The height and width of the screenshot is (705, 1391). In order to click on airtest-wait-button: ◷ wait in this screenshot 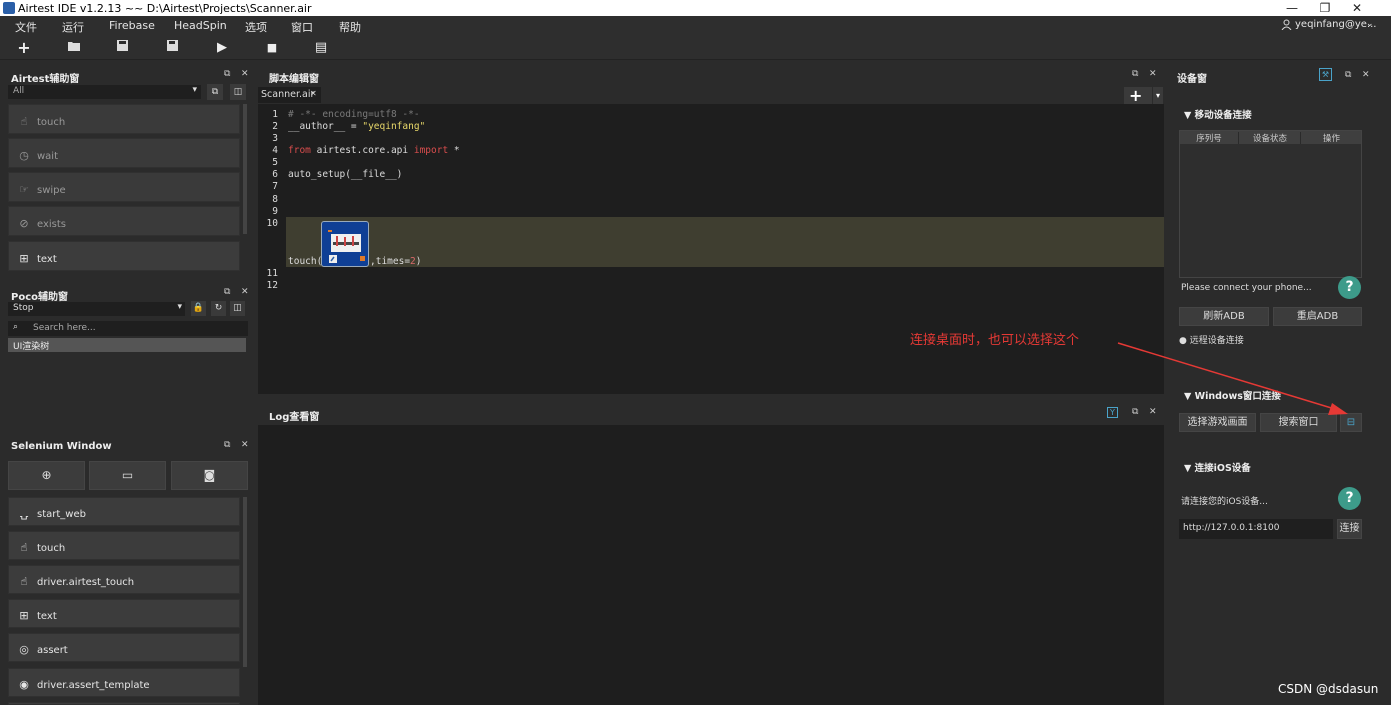, I will do `click(124, 153)`.